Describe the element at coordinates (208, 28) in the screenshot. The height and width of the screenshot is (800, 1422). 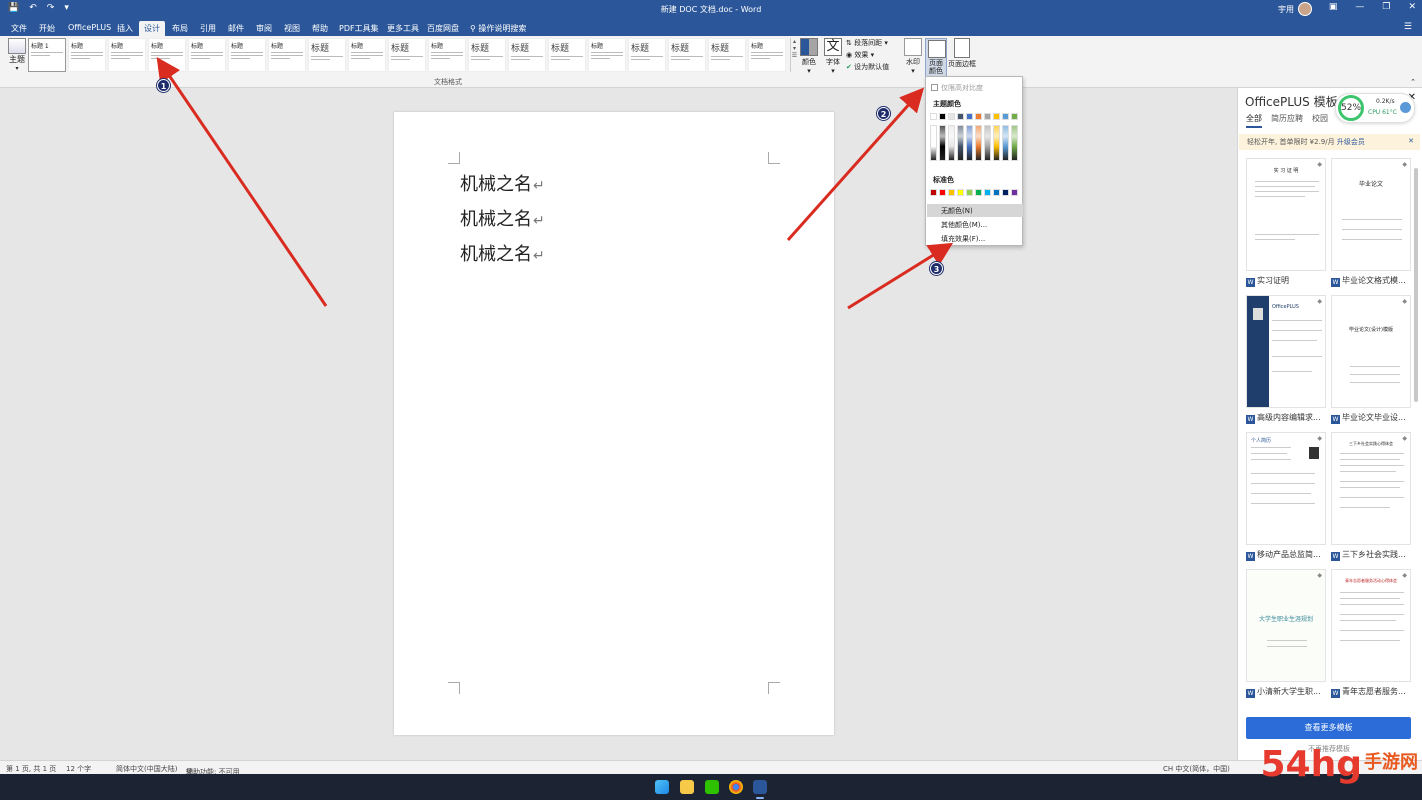
I see `tab-references: 引用` at that location.